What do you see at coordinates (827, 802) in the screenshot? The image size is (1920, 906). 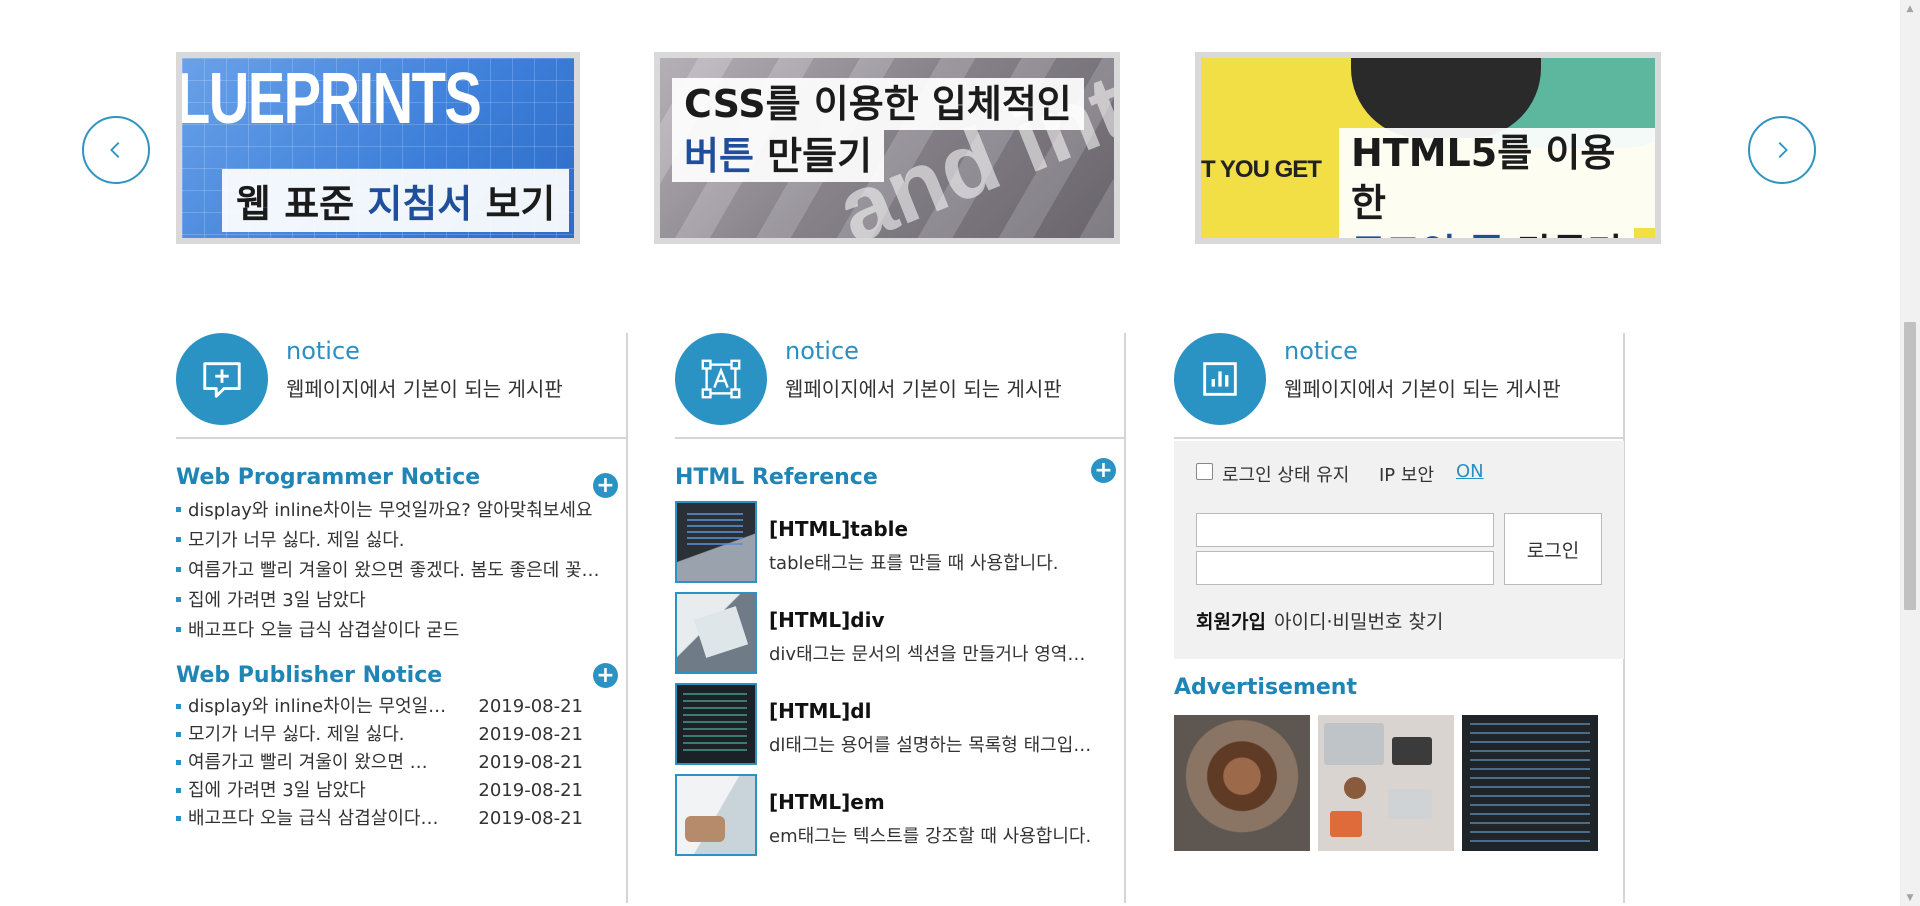 I see `reference-title: [HTML]em` at bounding box center [827, 802].